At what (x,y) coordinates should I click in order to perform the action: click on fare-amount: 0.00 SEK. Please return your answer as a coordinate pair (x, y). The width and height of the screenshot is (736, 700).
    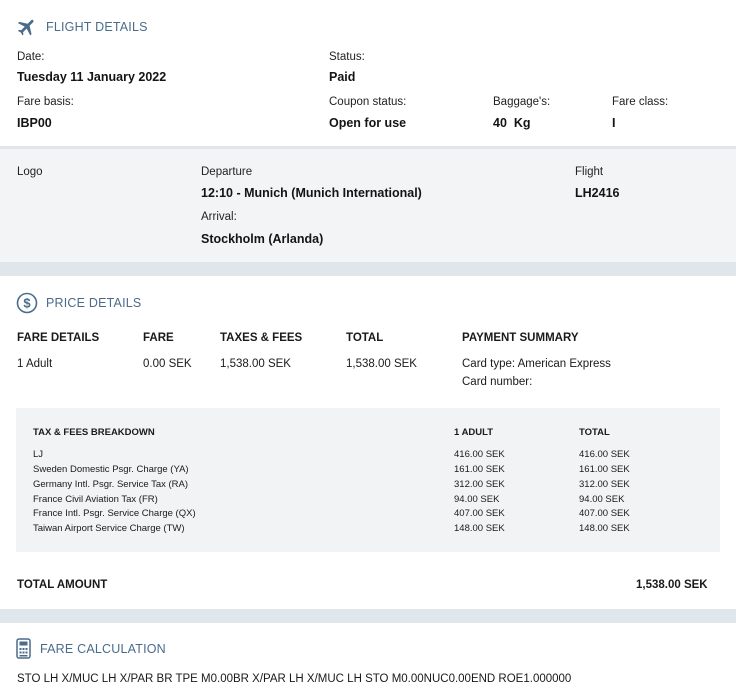
    Looking at the image, I should click on (167, 364).